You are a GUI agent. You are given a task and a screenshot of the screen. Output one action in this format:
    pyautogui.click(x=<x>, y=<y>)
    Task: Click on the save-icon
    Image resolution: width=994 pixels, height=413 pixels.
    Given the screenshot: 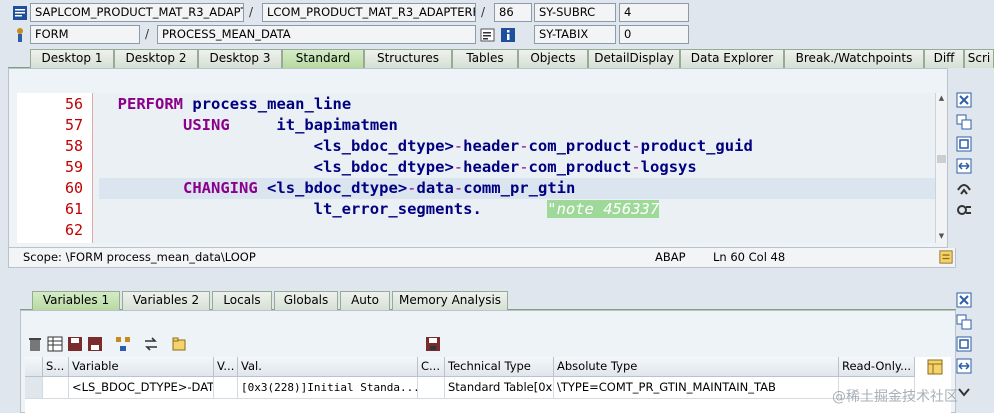 What is the action you would take?
    pyautogui.click(x=433, y=344)
    